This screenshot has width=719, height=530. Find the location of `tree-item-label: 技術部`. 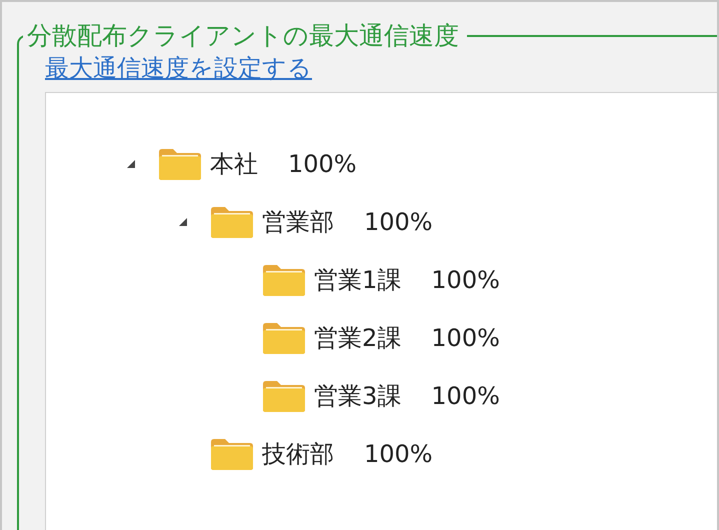

tree-item-label: 技術部 is located at coordinates (298, 454).